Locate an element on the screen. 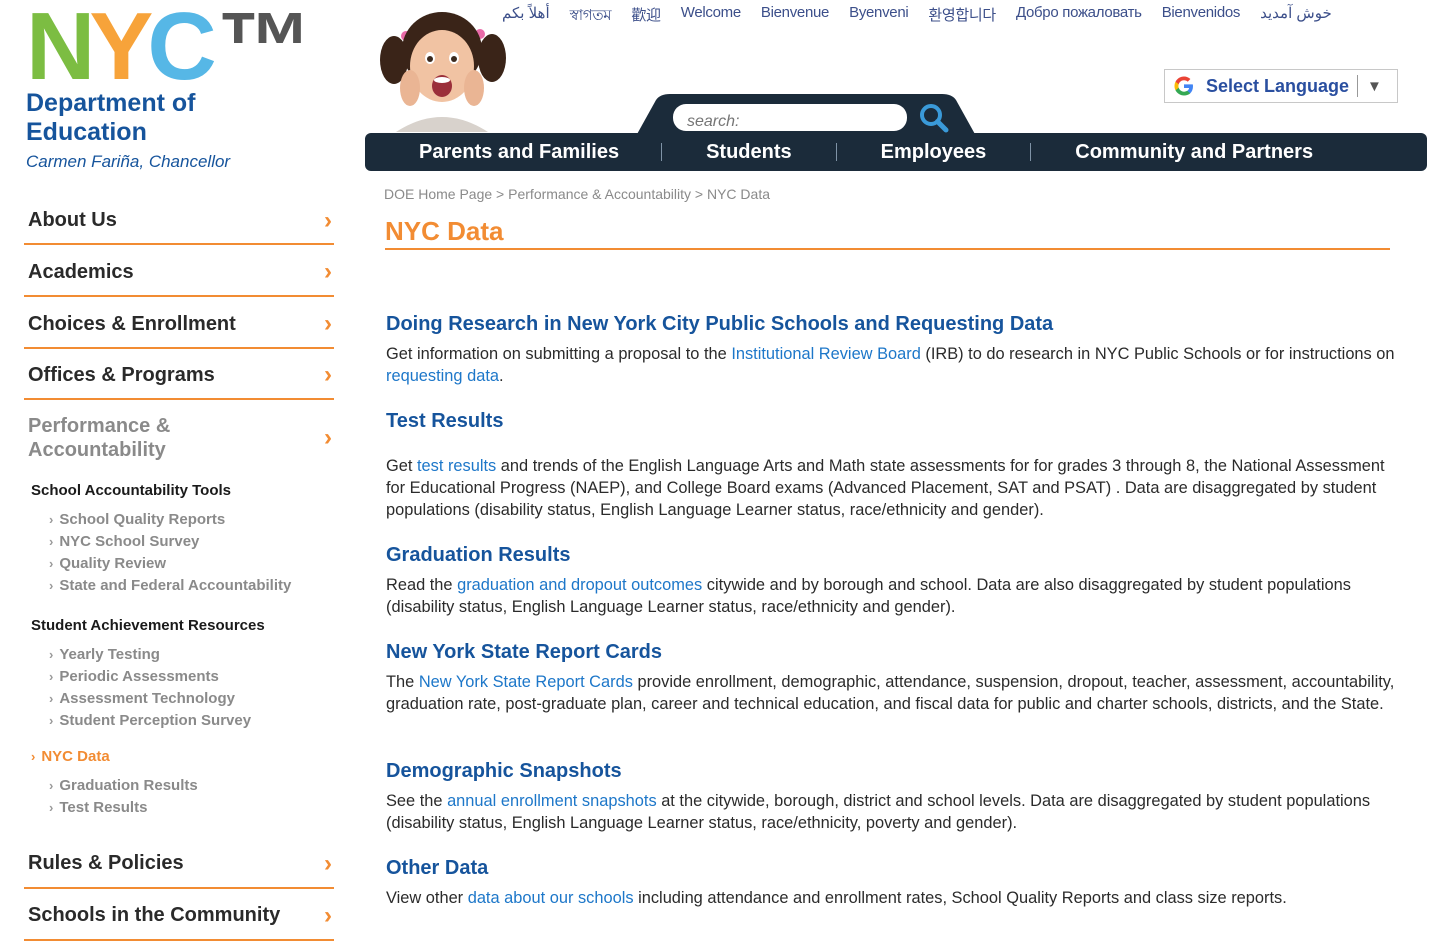  link-new-york-state-report-cards: New York State Report Cards is located at coordinates (526, 682).